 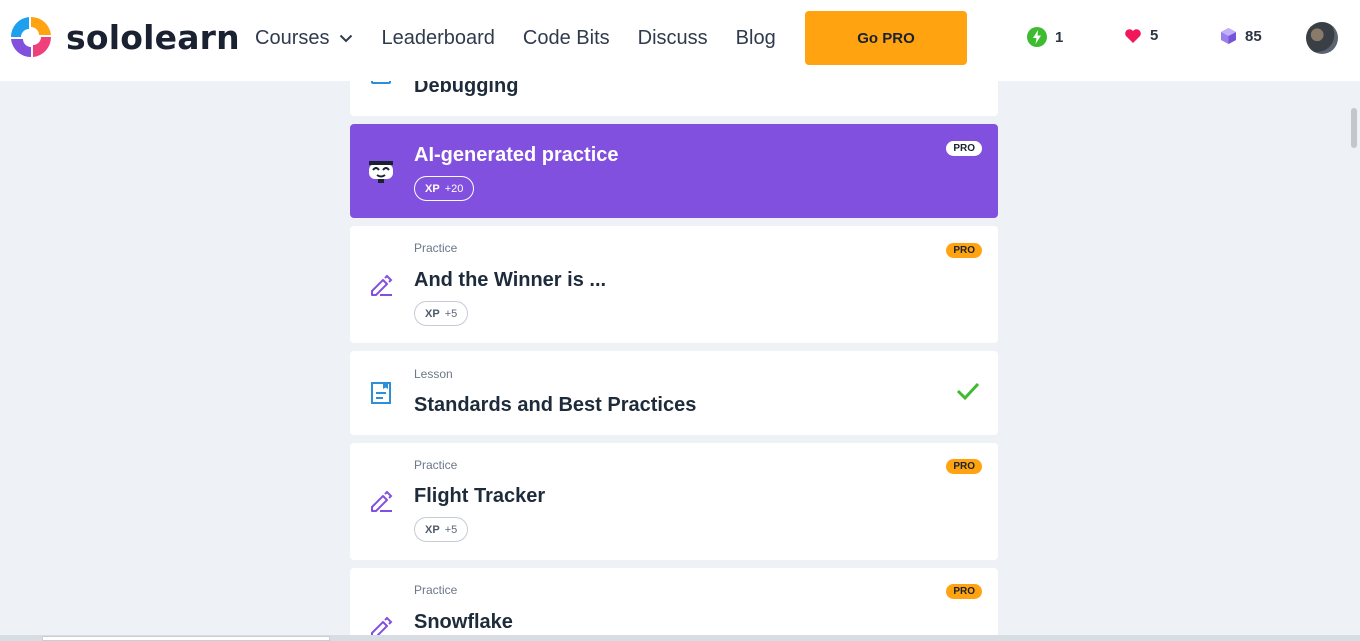 I want to click on gem-icon, so click(x=1228, y=36).